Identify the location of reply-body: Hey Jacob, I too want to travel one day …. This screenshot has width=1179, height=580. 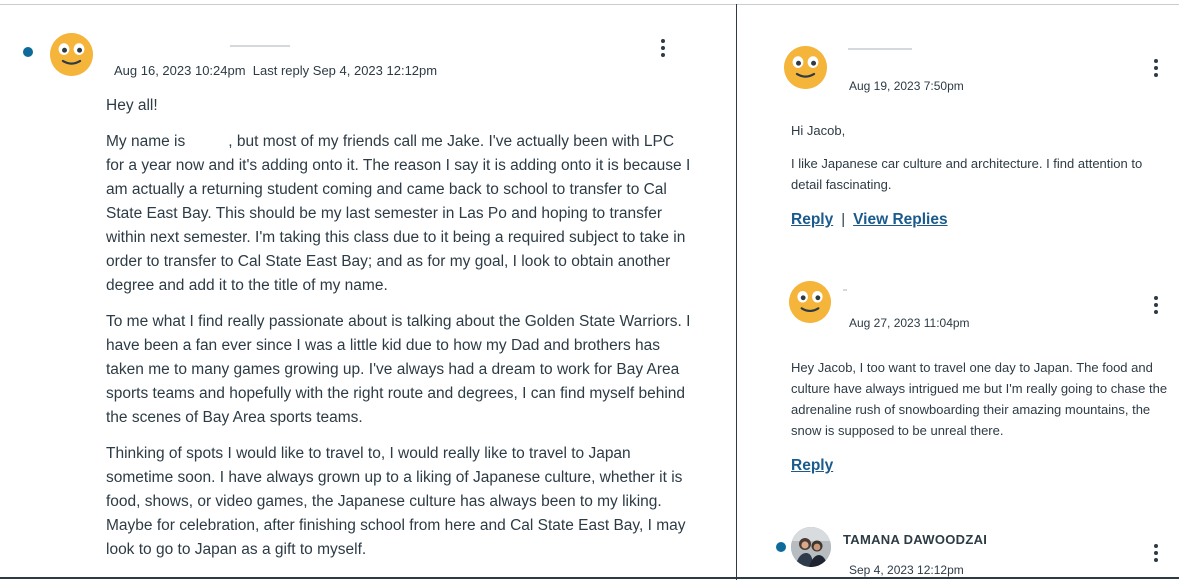
(983, 405).